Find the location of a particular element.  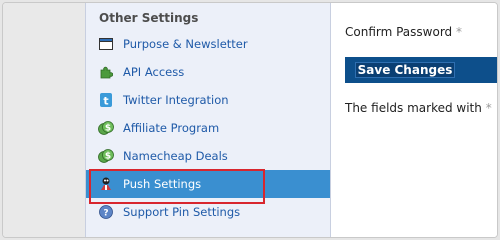

required-note-text: The fields marked with is located at coordinates (413, 108).